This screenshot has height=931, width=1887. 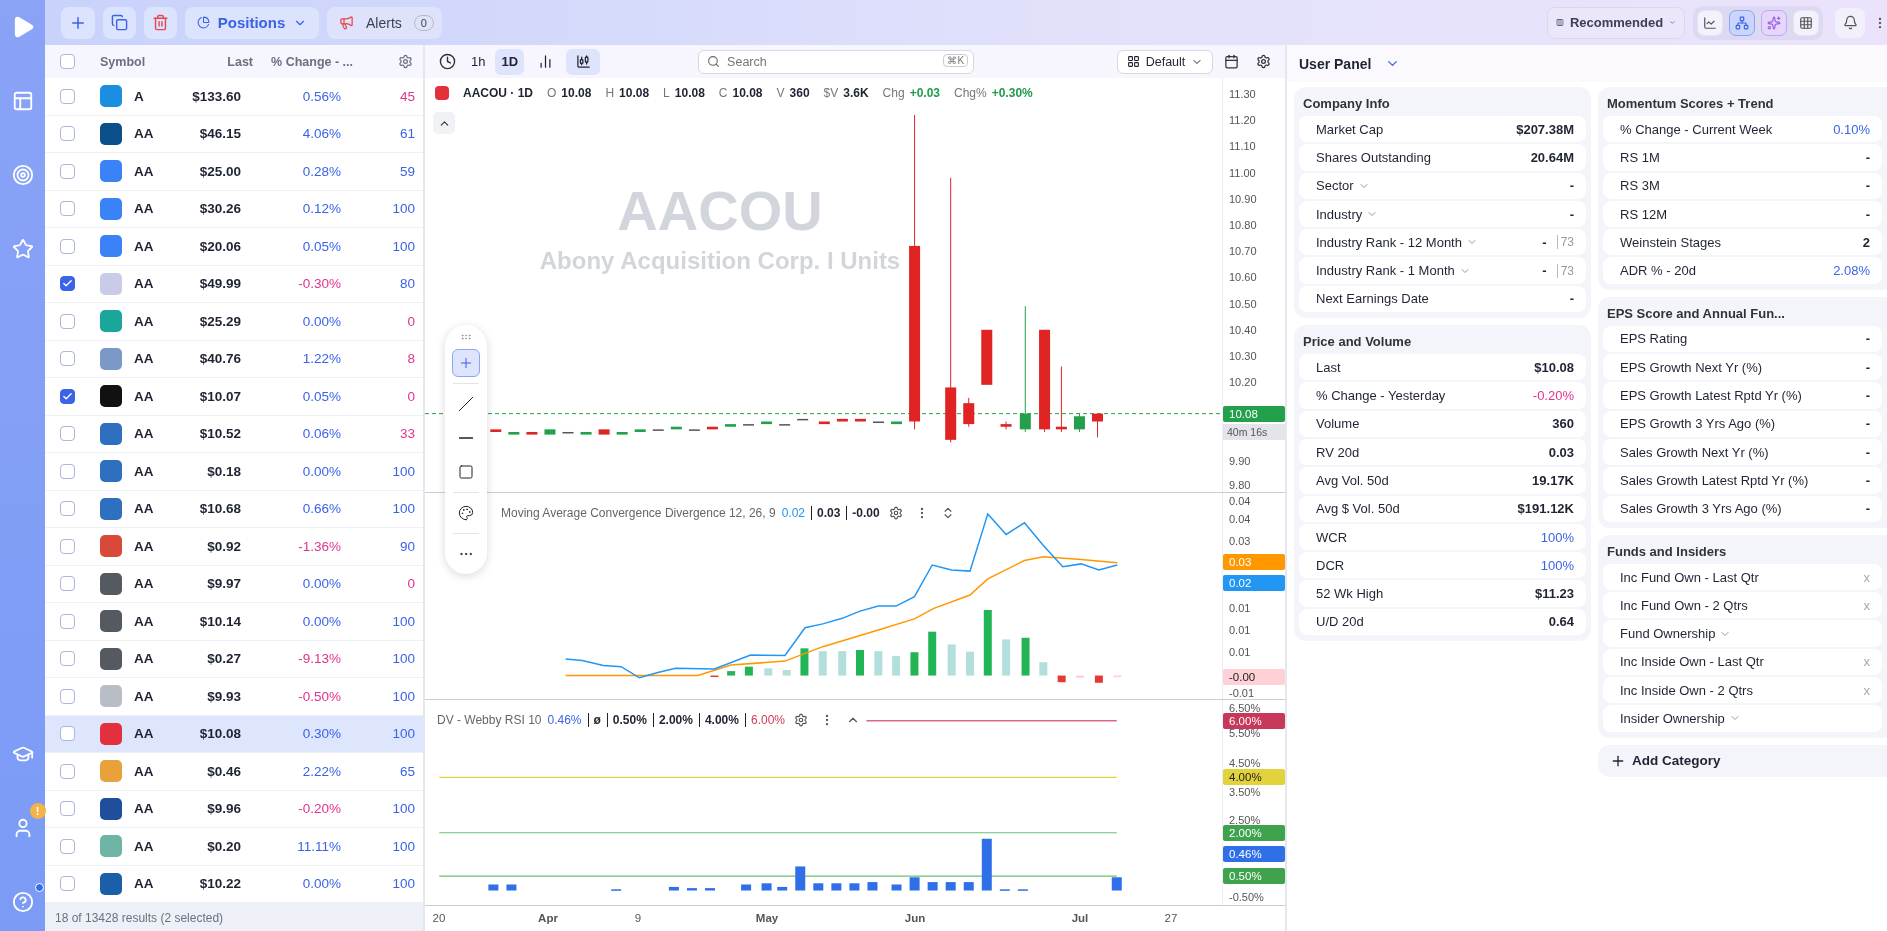 What do you see at coordinates (1565, 270) in the screenshot?
I see `rank-value: 73` at bounding box center [1565, 270].